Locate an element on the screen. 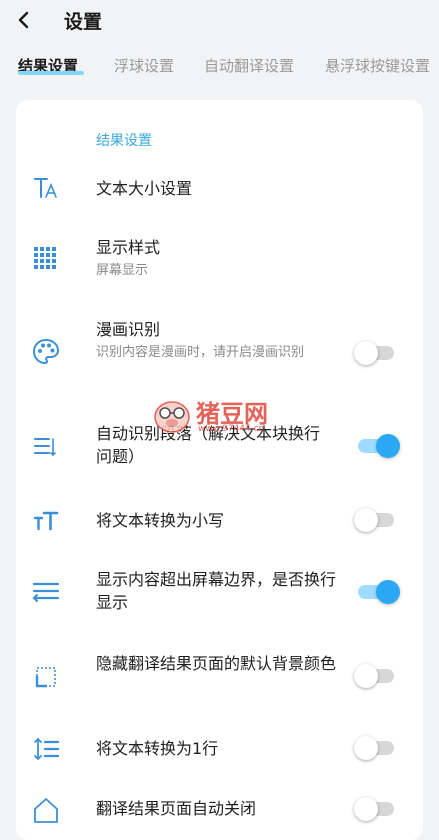 This screenshot has height=840, width=439. tab-bar: 结果设置 浮球设置 自动翻译设置 悬浮球按键设置 is located at coordinates (219, 67).